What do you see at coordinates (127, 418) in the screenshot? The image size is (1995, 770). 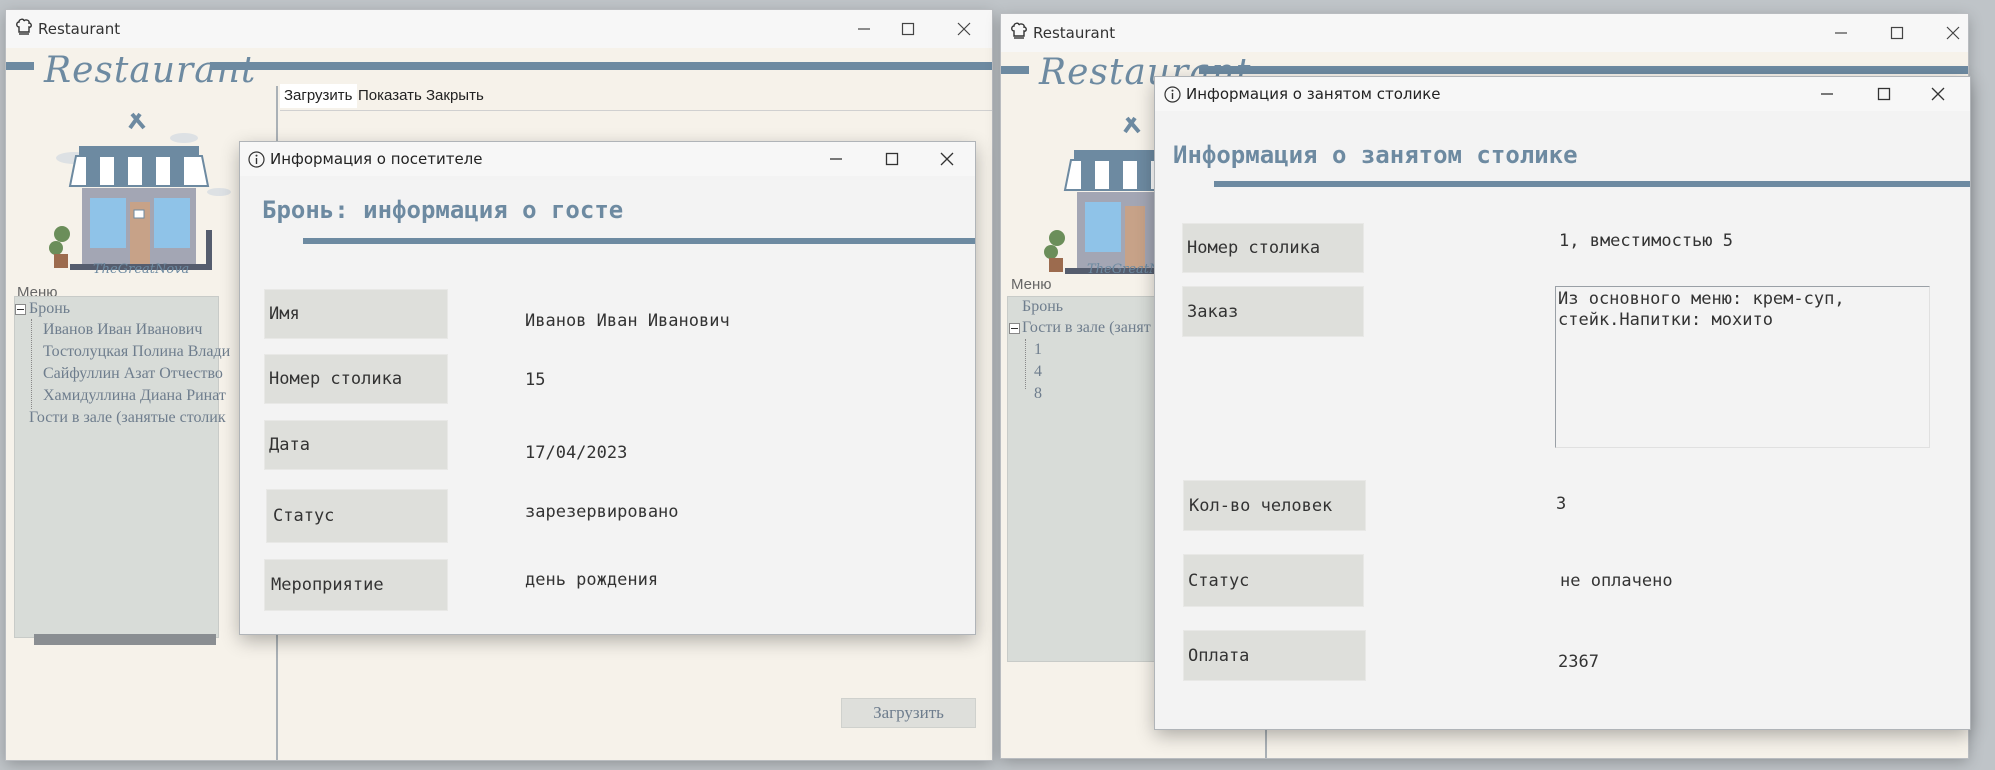 I see `tree-node-hall: Гости в зале (занятые столик` at bounding box center [127, 418].